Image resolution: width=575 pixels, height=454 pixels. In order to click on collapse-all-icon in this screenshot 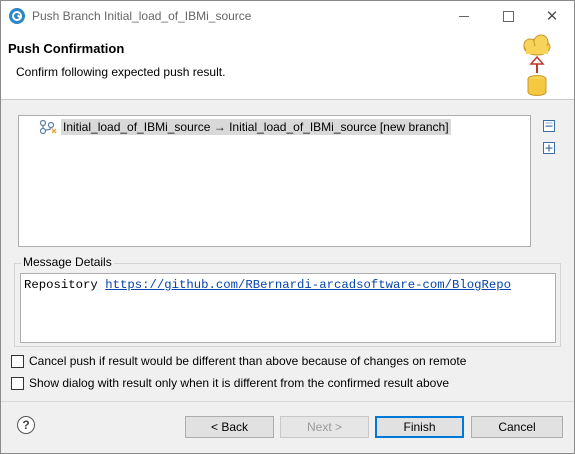, I will do `click(549, 126)`.